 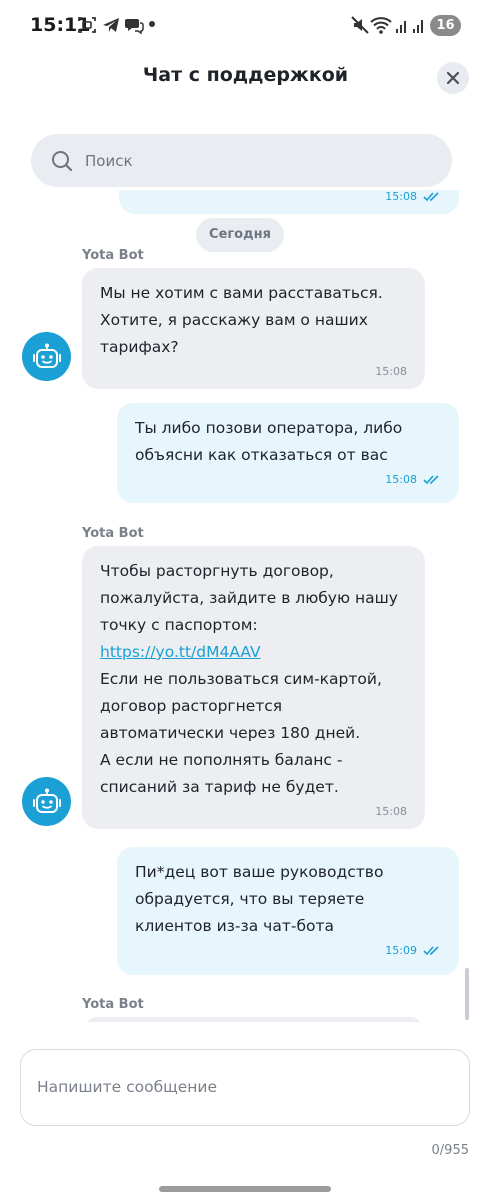 I want to click on notification-dot-icon, so click(x=152, y=24).